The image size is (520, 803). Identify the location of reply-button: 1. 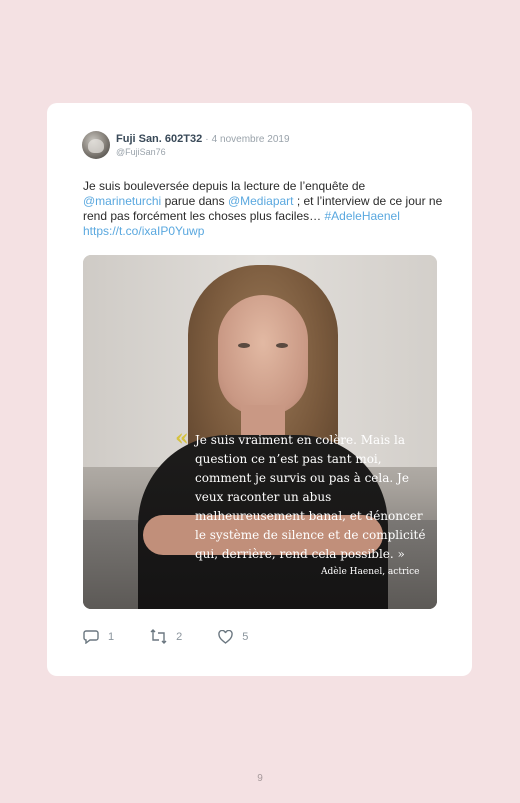
(98, 636).